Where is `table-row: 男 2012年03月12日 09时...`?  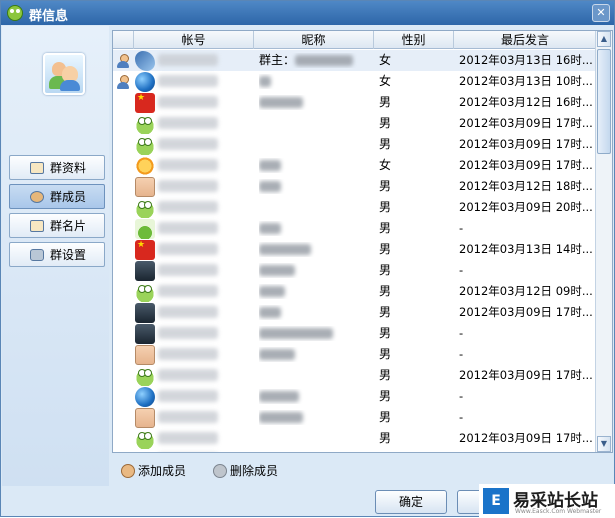 table-row: 男 2012年03月12日 09时... is located at coordinates (355, 291).